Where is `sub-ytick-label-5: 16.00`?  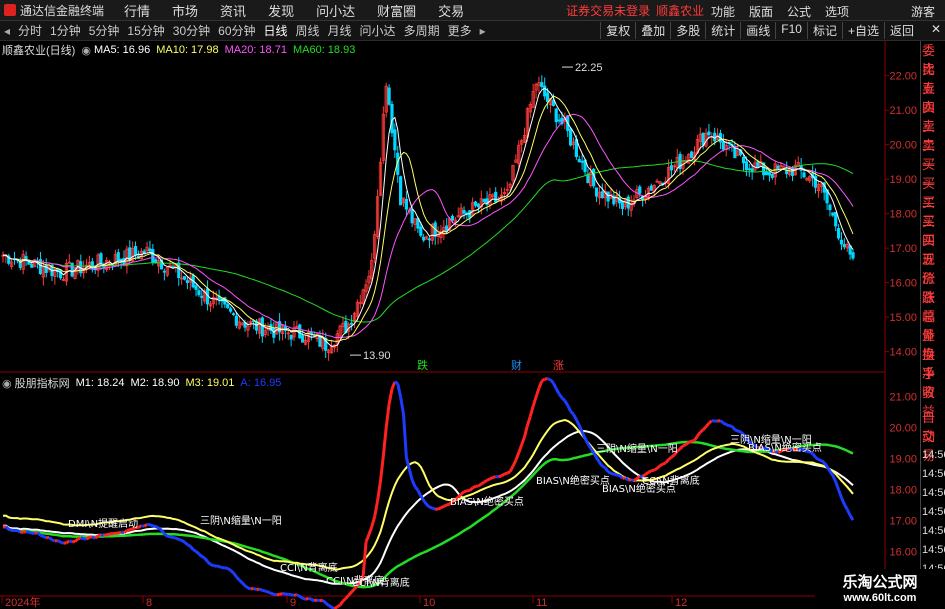 sub-ytick-label-5: 16.00 is located at coordinates (903, 553).